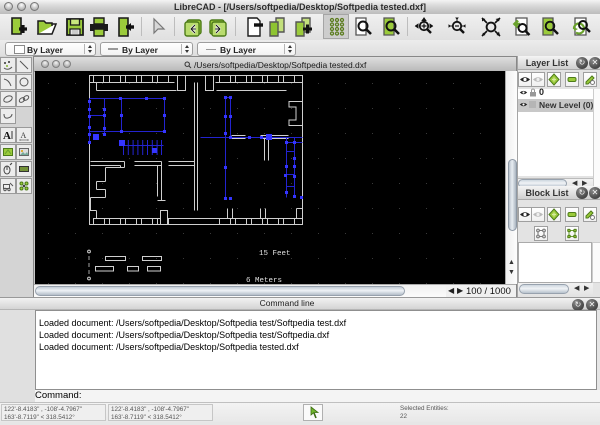 The image size is (600, 425). What do you see at coordinates (275, 254) in the screenshot?
I see `svg-text: 15 Feet` at bounding box center [275, 254].